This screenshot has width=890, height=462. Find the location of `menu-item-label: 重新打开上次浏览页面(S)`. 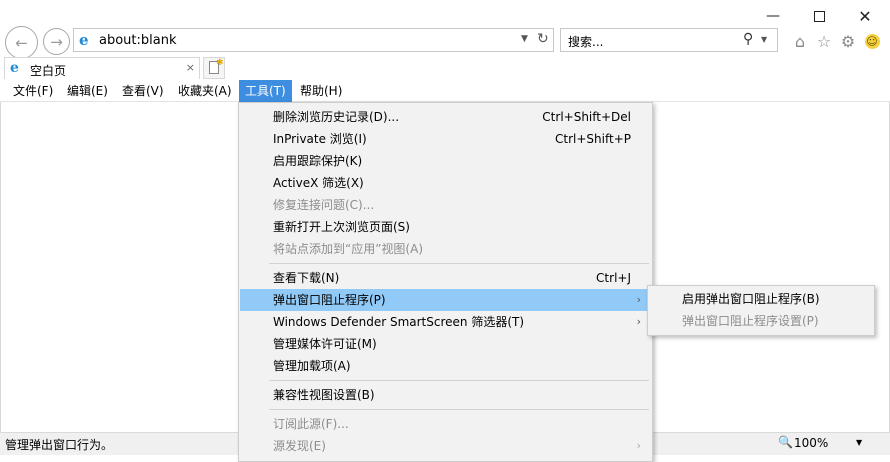

menu-item-label: 重新打开上次浏览页面(S) is located at coordinates (341, 227).